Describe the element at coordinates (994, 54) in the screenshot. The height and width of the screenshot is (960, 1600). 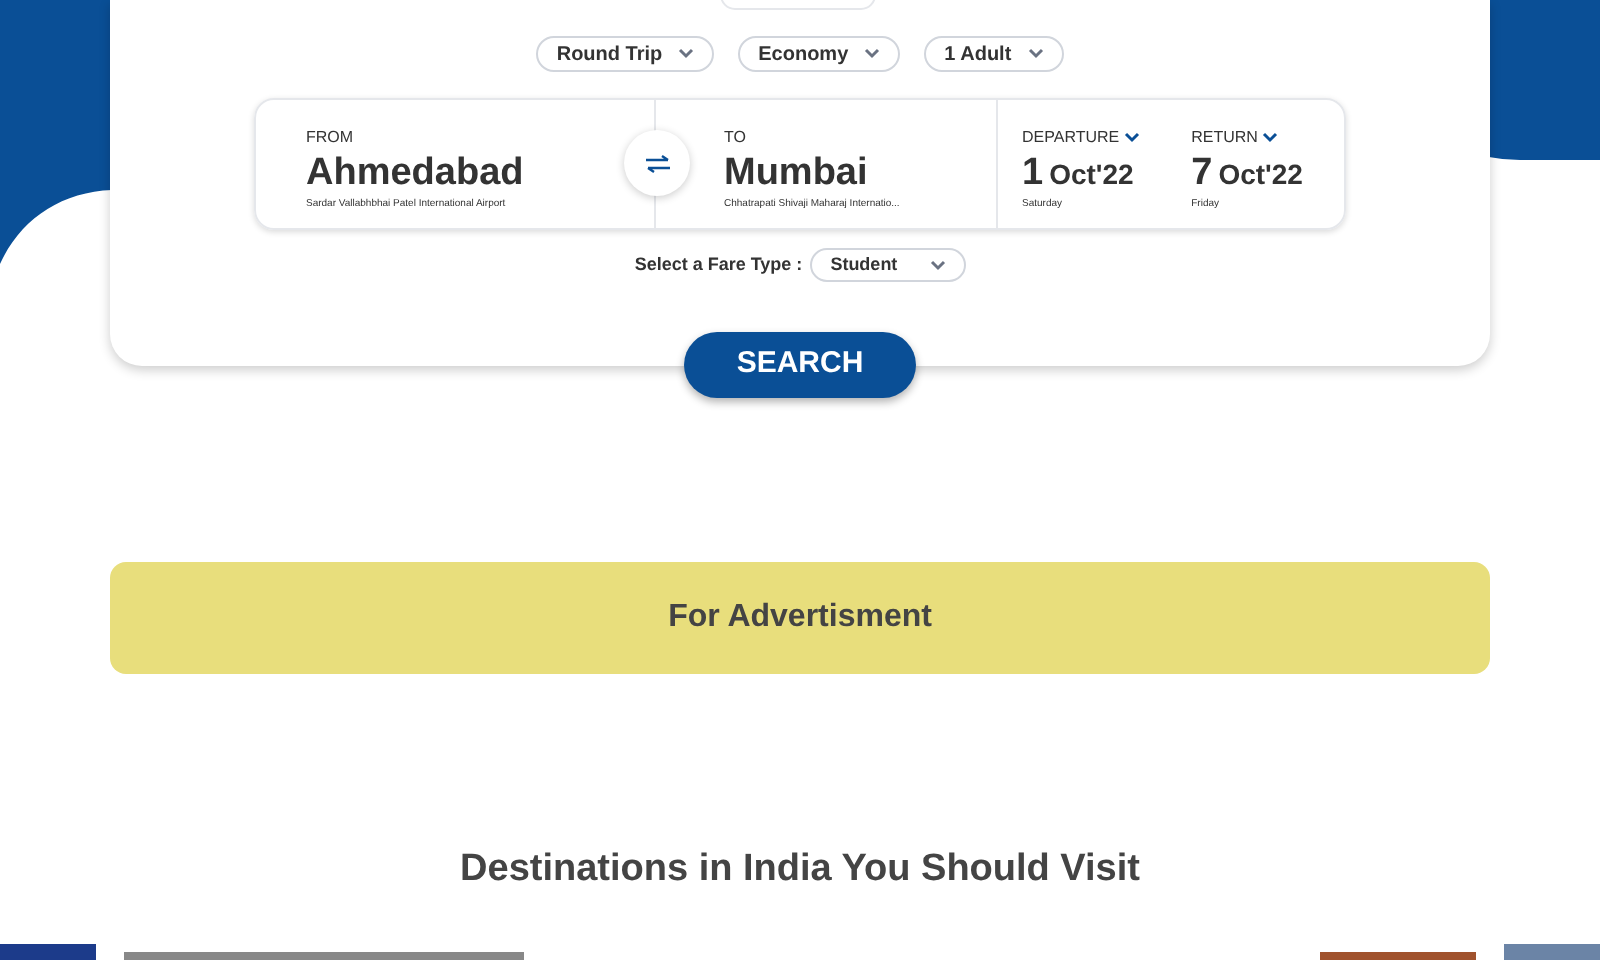
I see `trip-option-dropdown: 1 Adult` at that location.